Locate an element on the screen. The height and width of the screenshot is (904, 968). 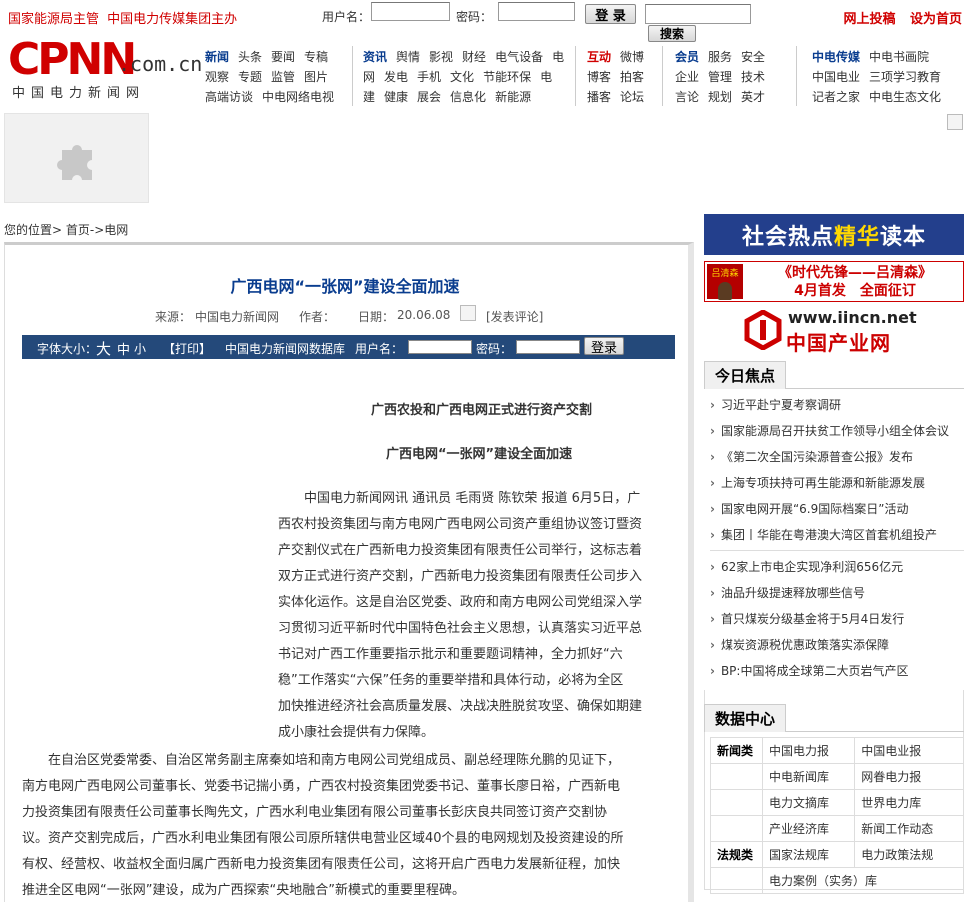
nav-item: 论坛 is located at coordinates (632, 97).